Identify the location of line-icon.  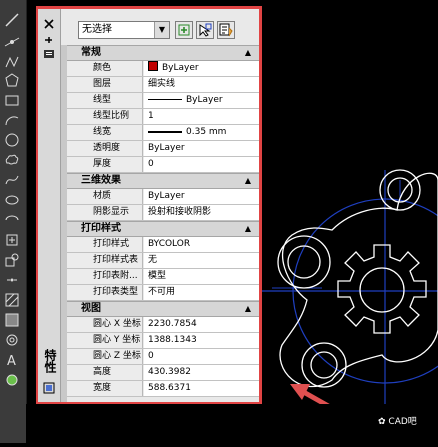
(12, 20).